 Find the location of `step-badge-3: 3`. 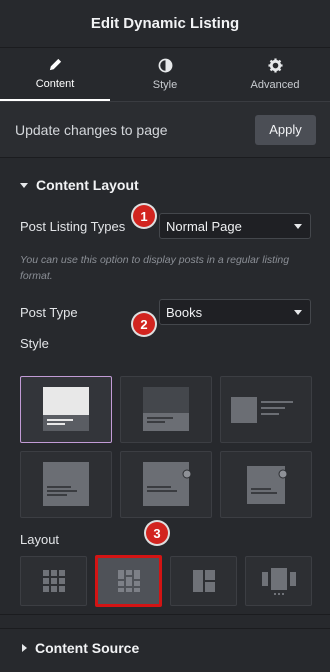

step-badge-3: 3 is located at coordinates (157, 533).